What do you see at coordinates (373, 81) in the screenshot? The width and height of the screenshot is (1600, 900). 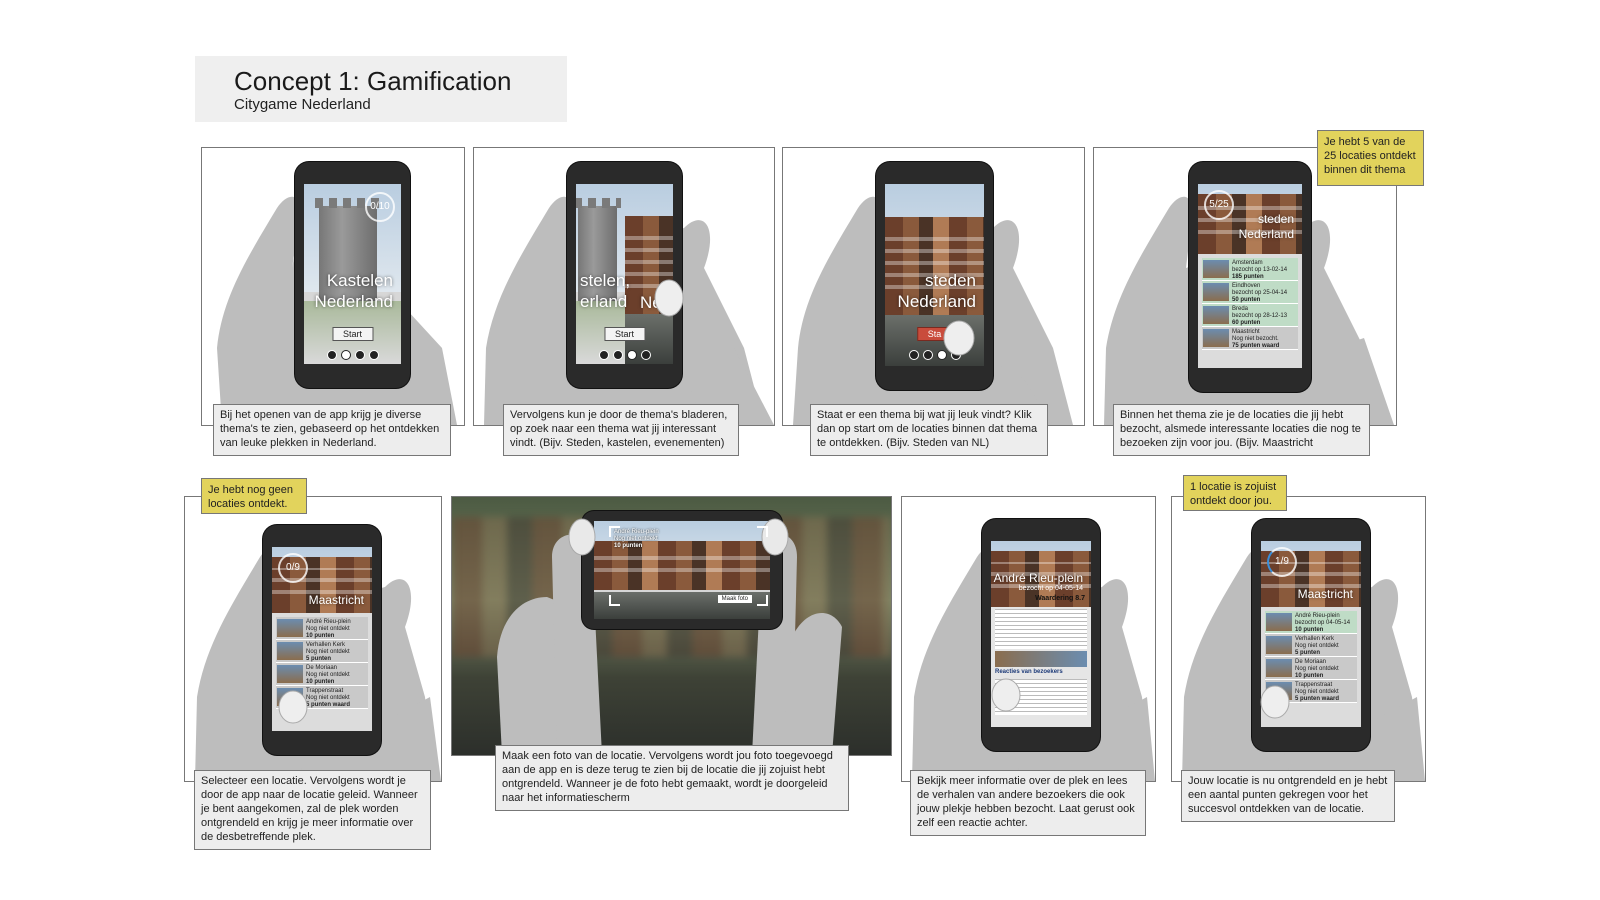 I see `concept-title: Concept 1: Gamification` at bounding box center [373, 81].